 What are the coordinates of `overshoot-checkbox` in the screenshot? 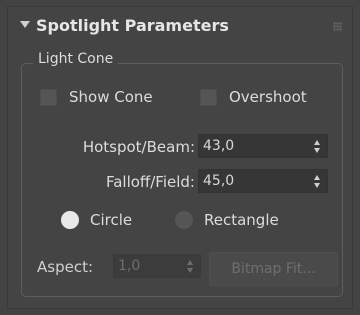 It's located at (208, 97).